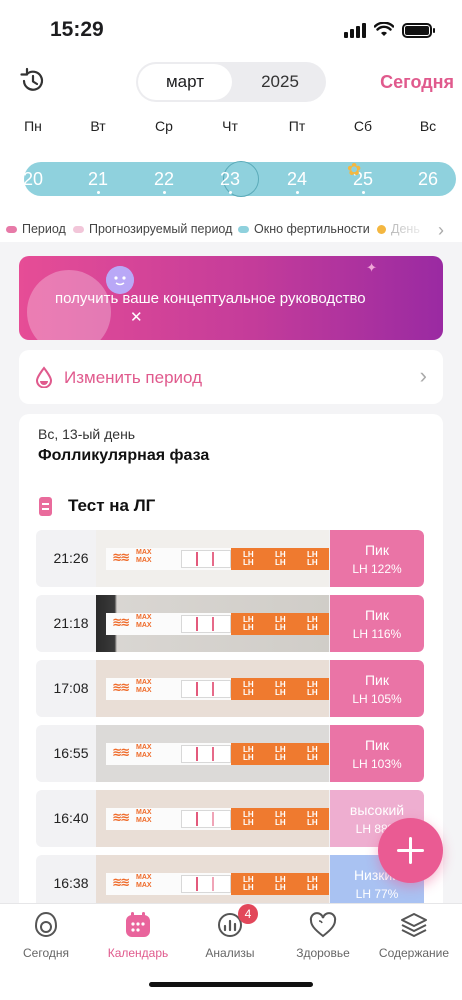 Image resolution: width=462 pixels, height=1000 pixels. What do you see at coordinates (377, 894) in the screenshot?
I see `lh-result-percent: LH 77%` at bounding box center [377, 894].